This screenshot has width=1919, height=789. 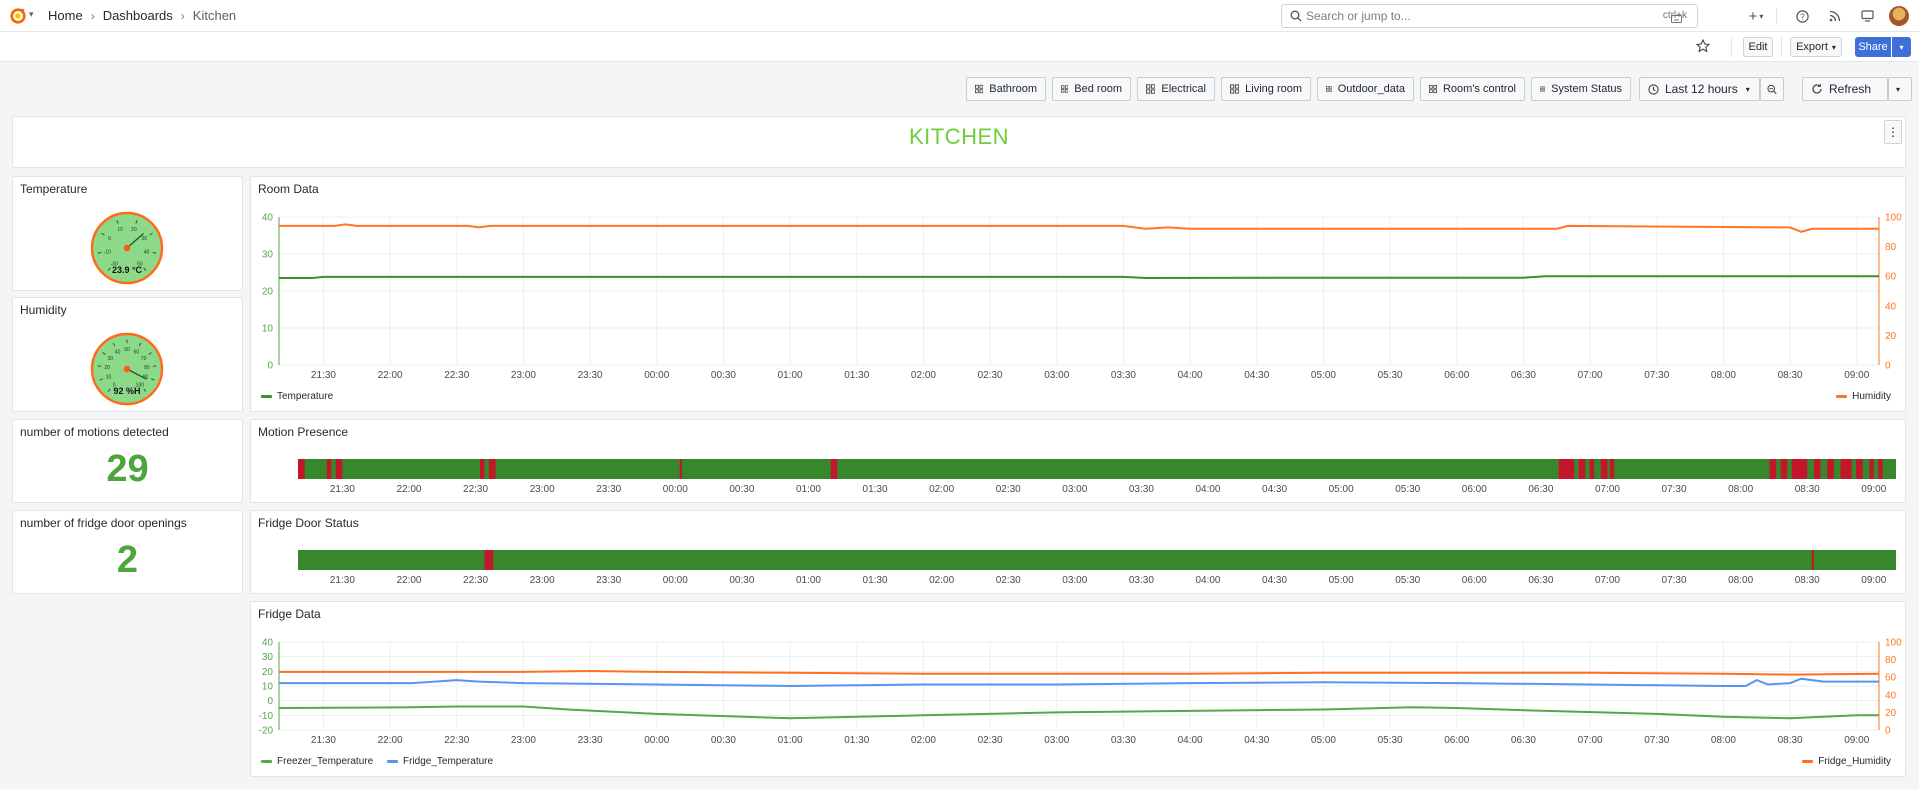 What do you see at coordinates (92, 15) in the screenshot?
I see `chevron-right-icon: ›` at bounding box center [92, 15].